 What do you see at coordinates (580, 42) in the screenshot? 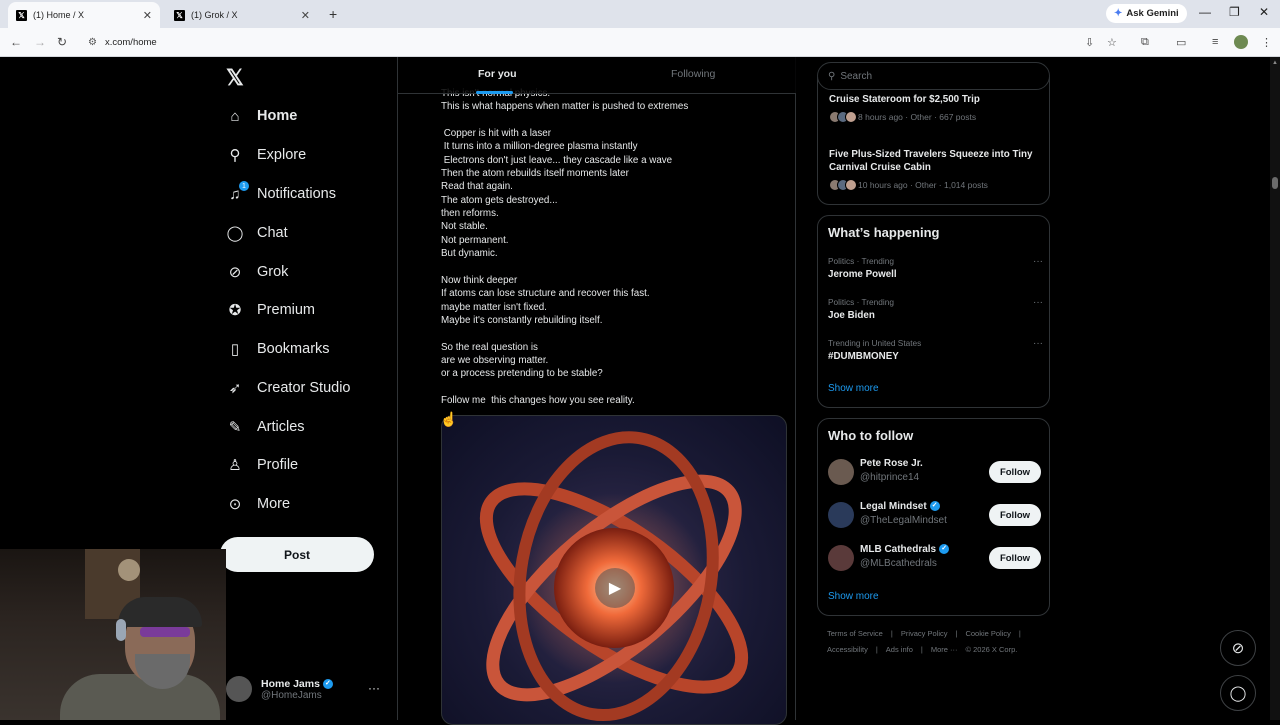
I see `url-field: ⚙ x.com/home` at bounding box center [580, 42].